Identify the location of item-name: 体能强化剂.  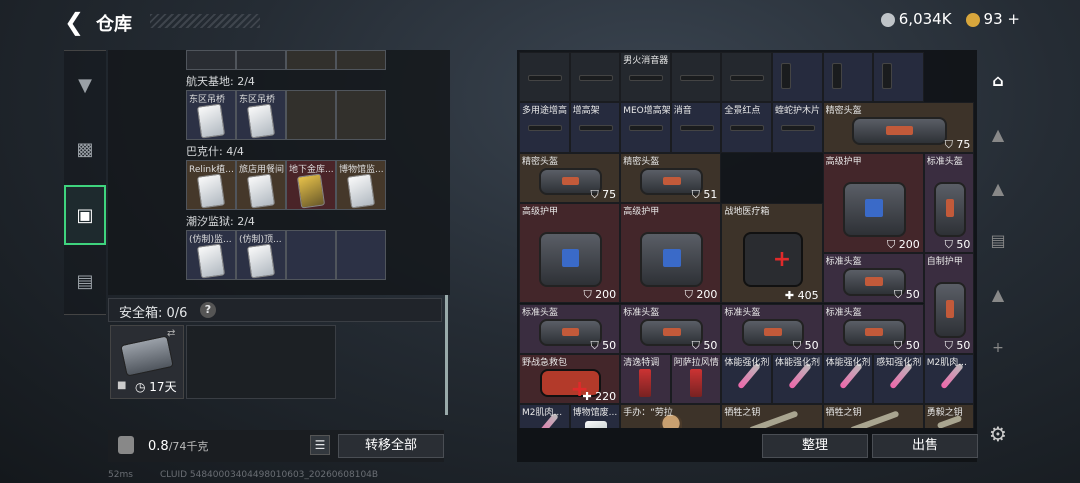
(747, 362).